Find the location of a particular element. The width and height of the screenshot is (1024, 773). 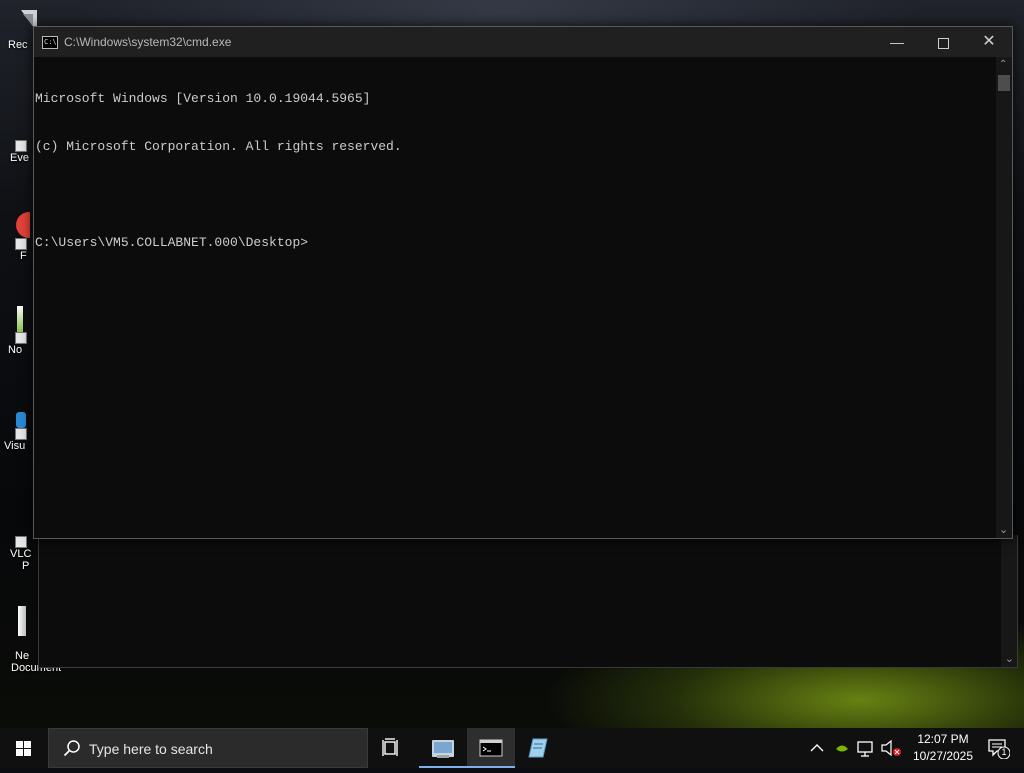

taskbar-file-explorer is located at coordinates (443, 748).